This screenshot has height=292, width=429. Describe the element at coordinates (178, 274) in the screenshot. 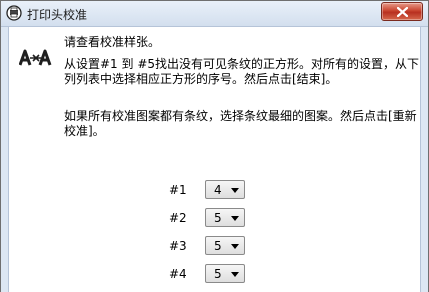

I see `setting-label: #4` at that location.